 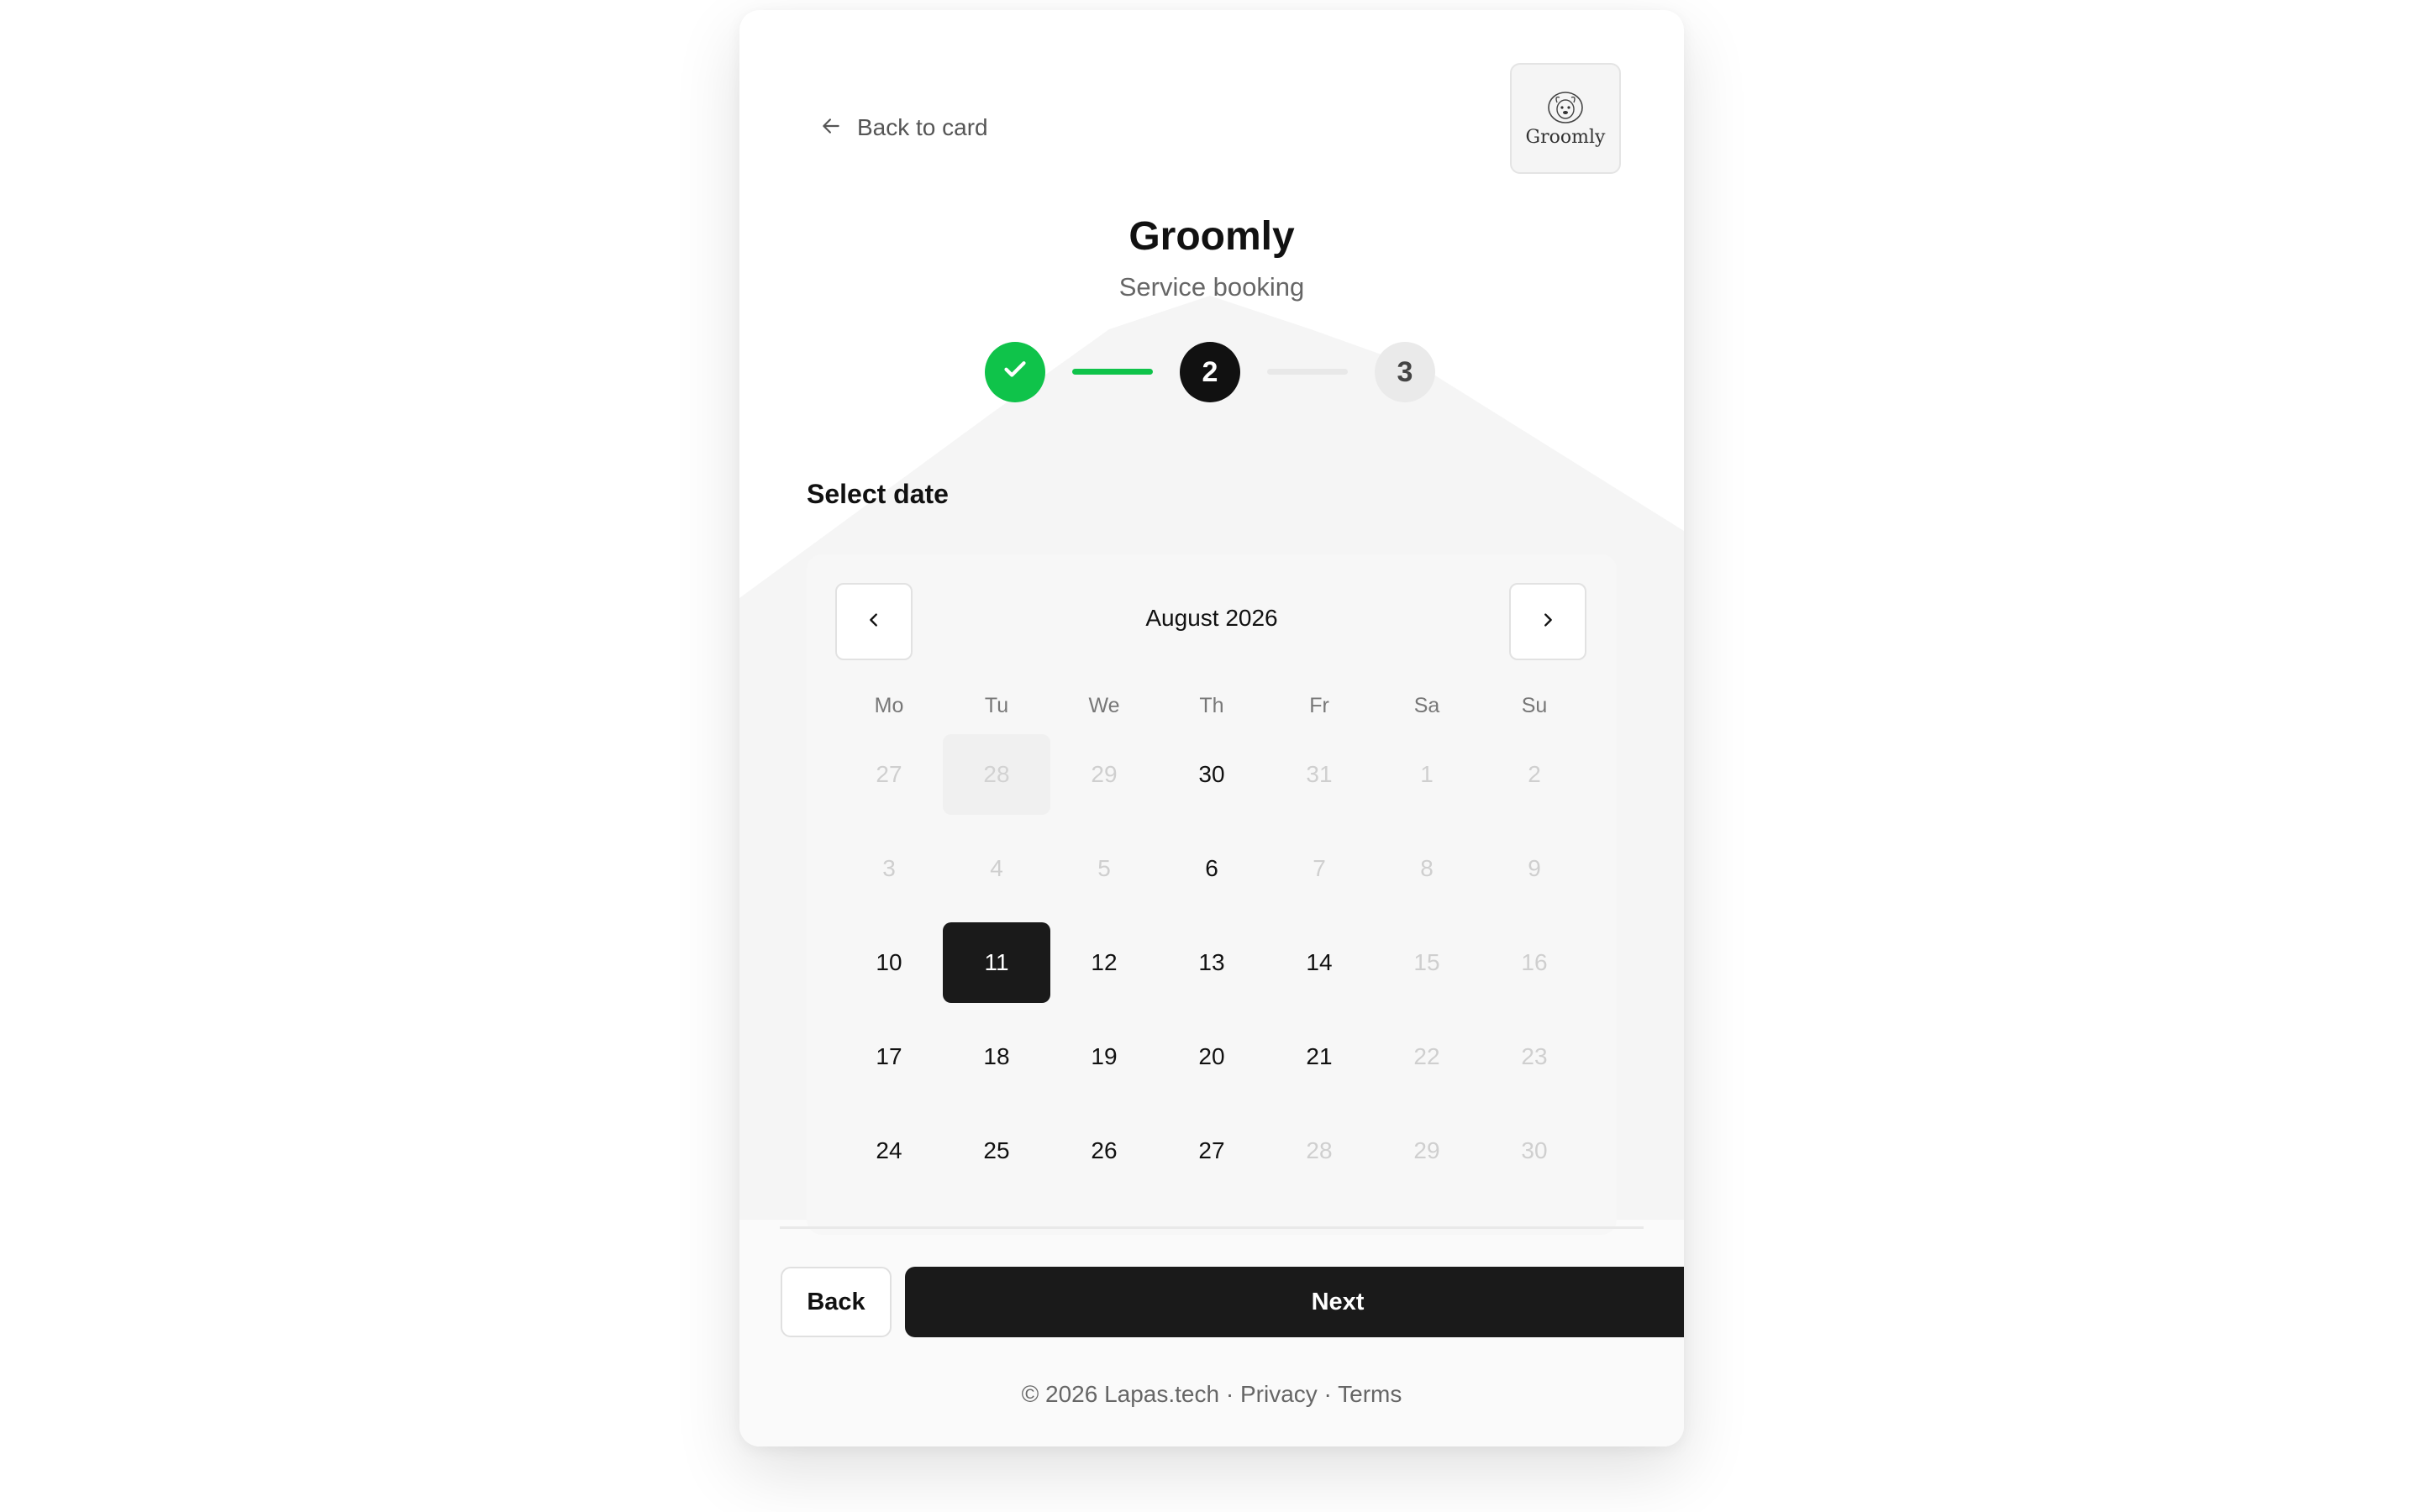 What do you see at coordinates (1427, 868) in the screenshot?
I see `calendar-day: 8` at bounding box center [1427, 868].